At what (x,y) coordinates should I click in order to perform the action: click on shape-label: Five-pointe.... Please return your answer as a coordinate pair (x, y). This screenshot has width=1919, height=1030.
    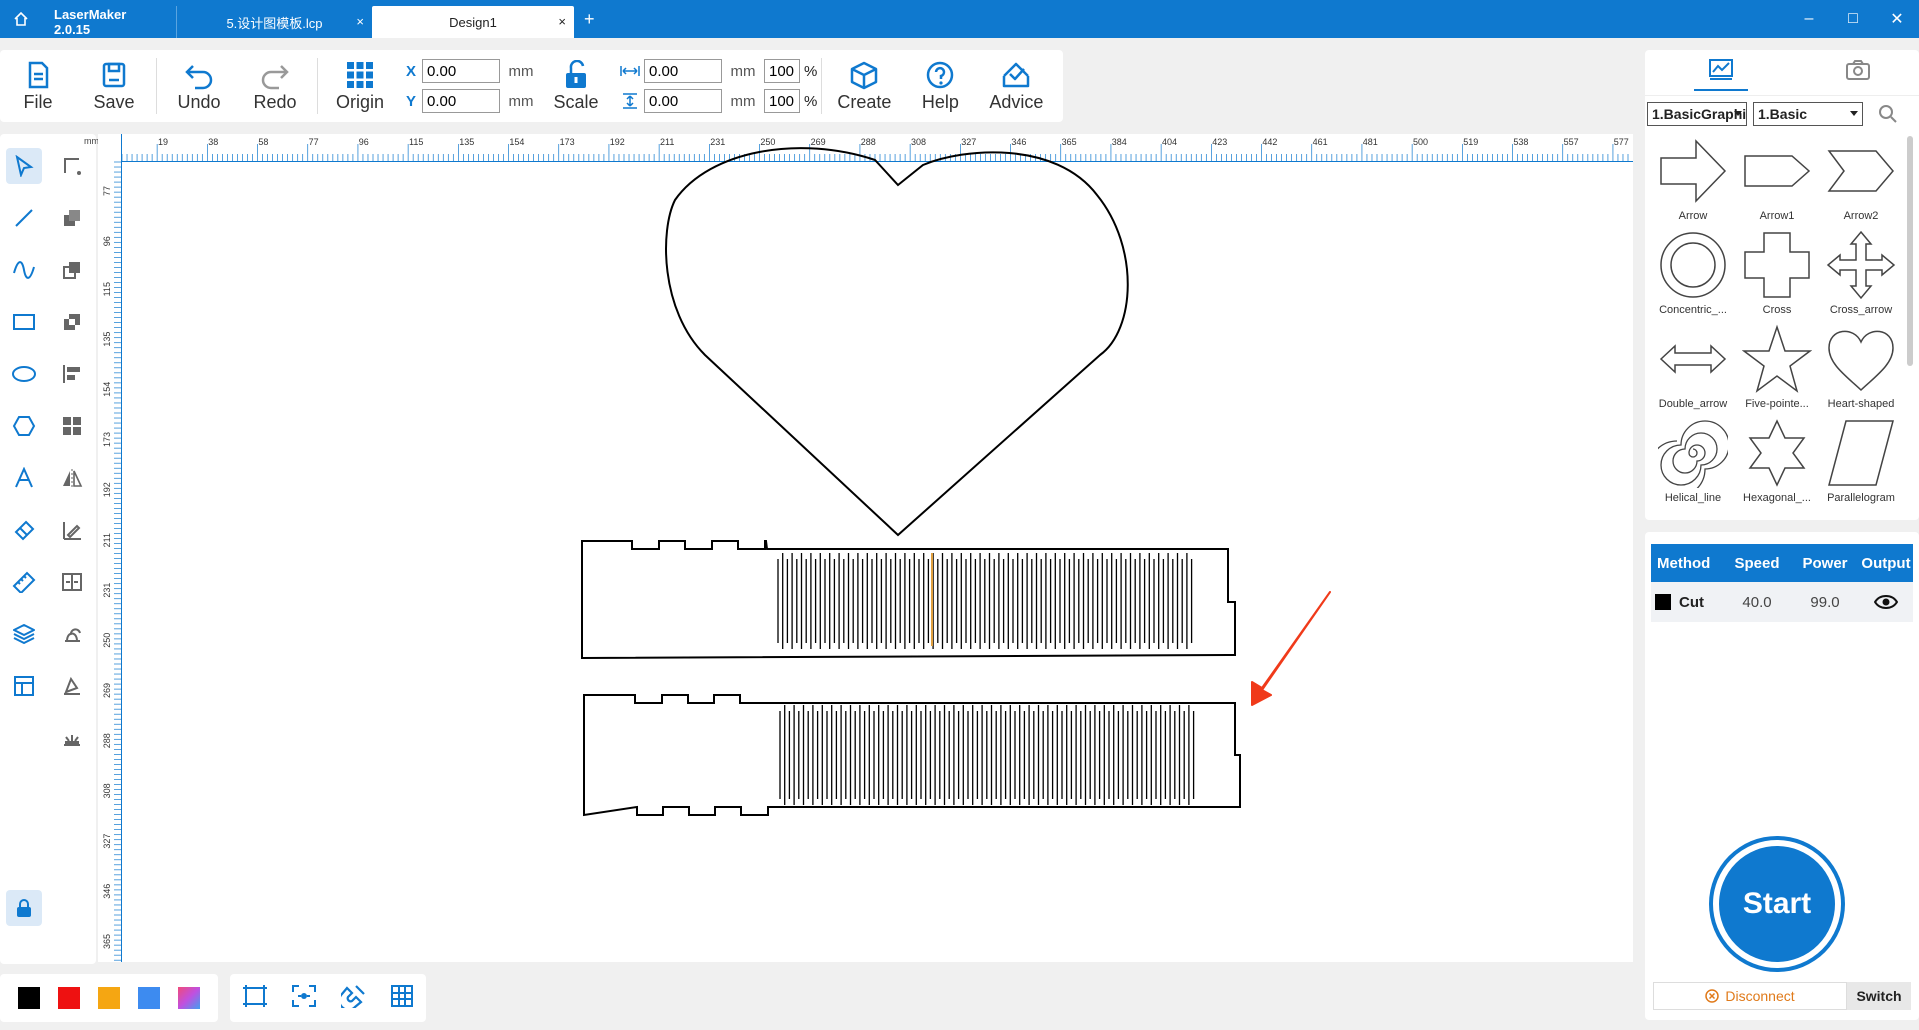
    Looking at the image, I should click on (1777, 404).